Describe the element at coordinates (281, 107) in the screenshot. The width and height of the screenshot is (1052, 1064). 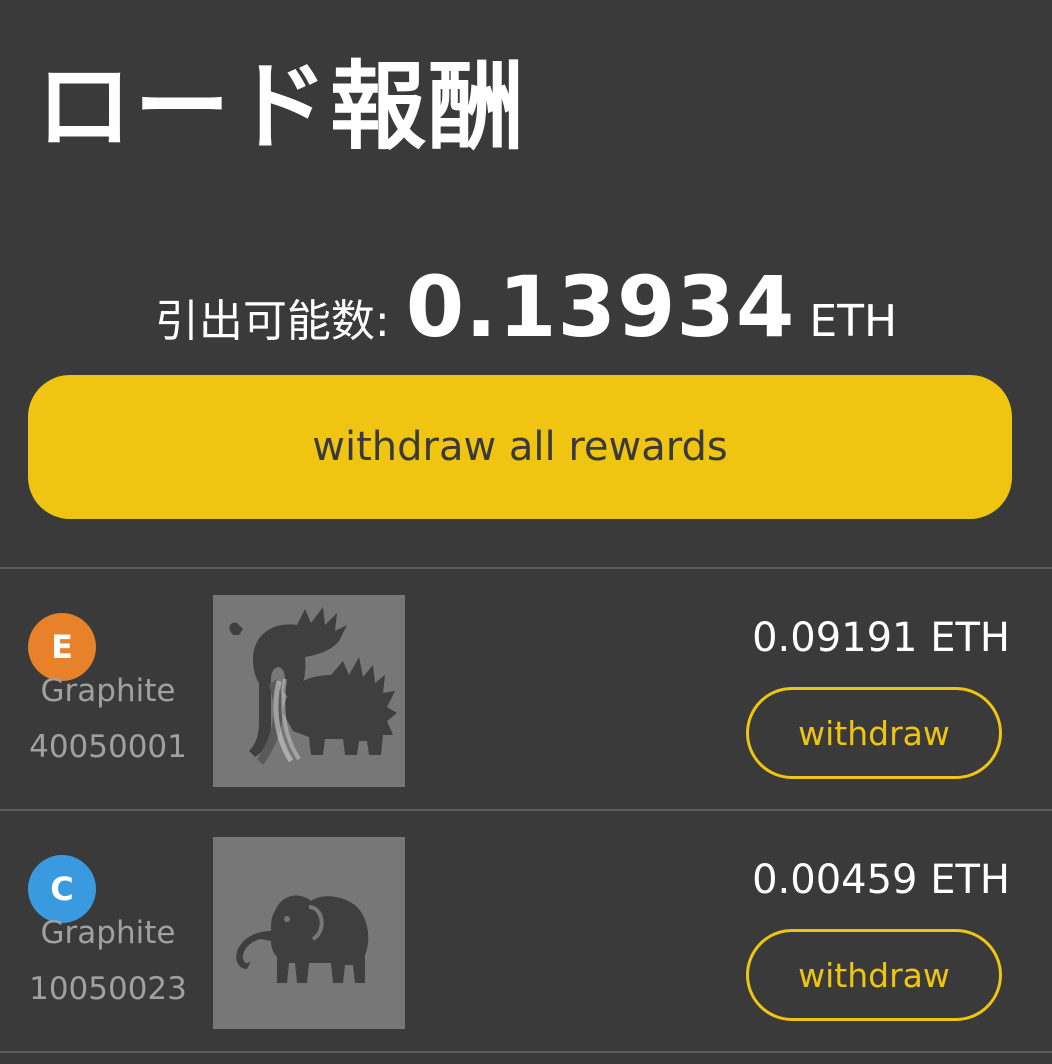
I see `page-title: ロード報酬` at that location.